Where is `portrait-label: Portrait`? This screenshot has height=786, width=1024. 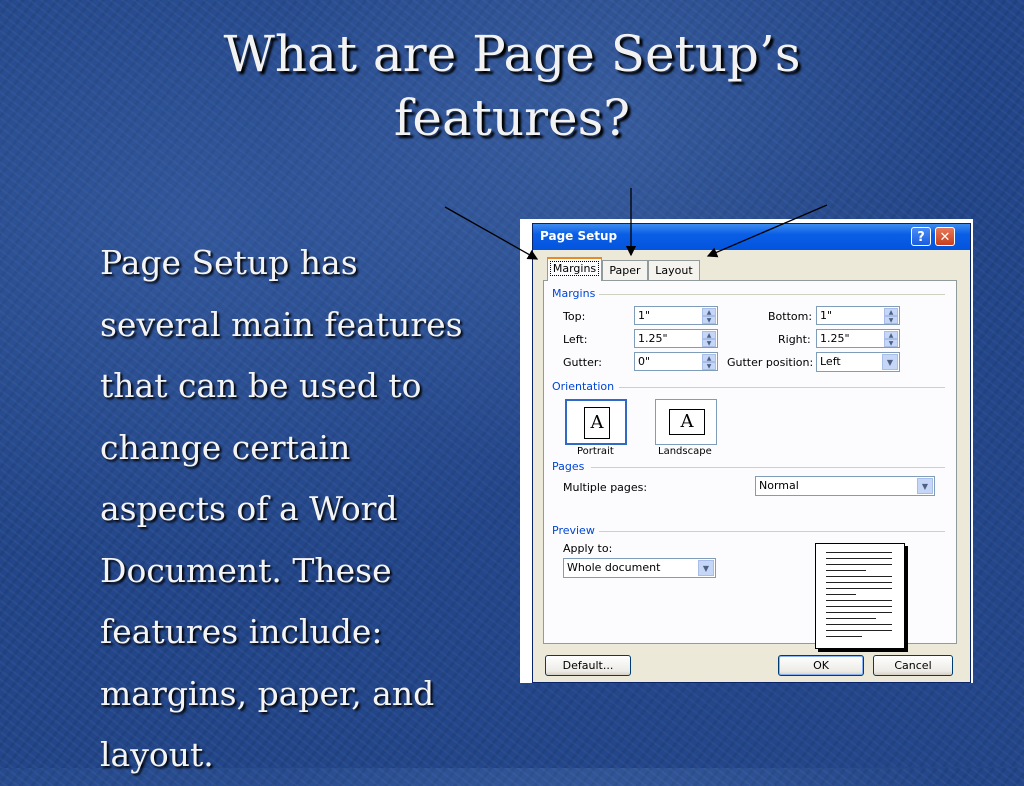 portrait-label: Portrait is located at coordinates (595, 451).